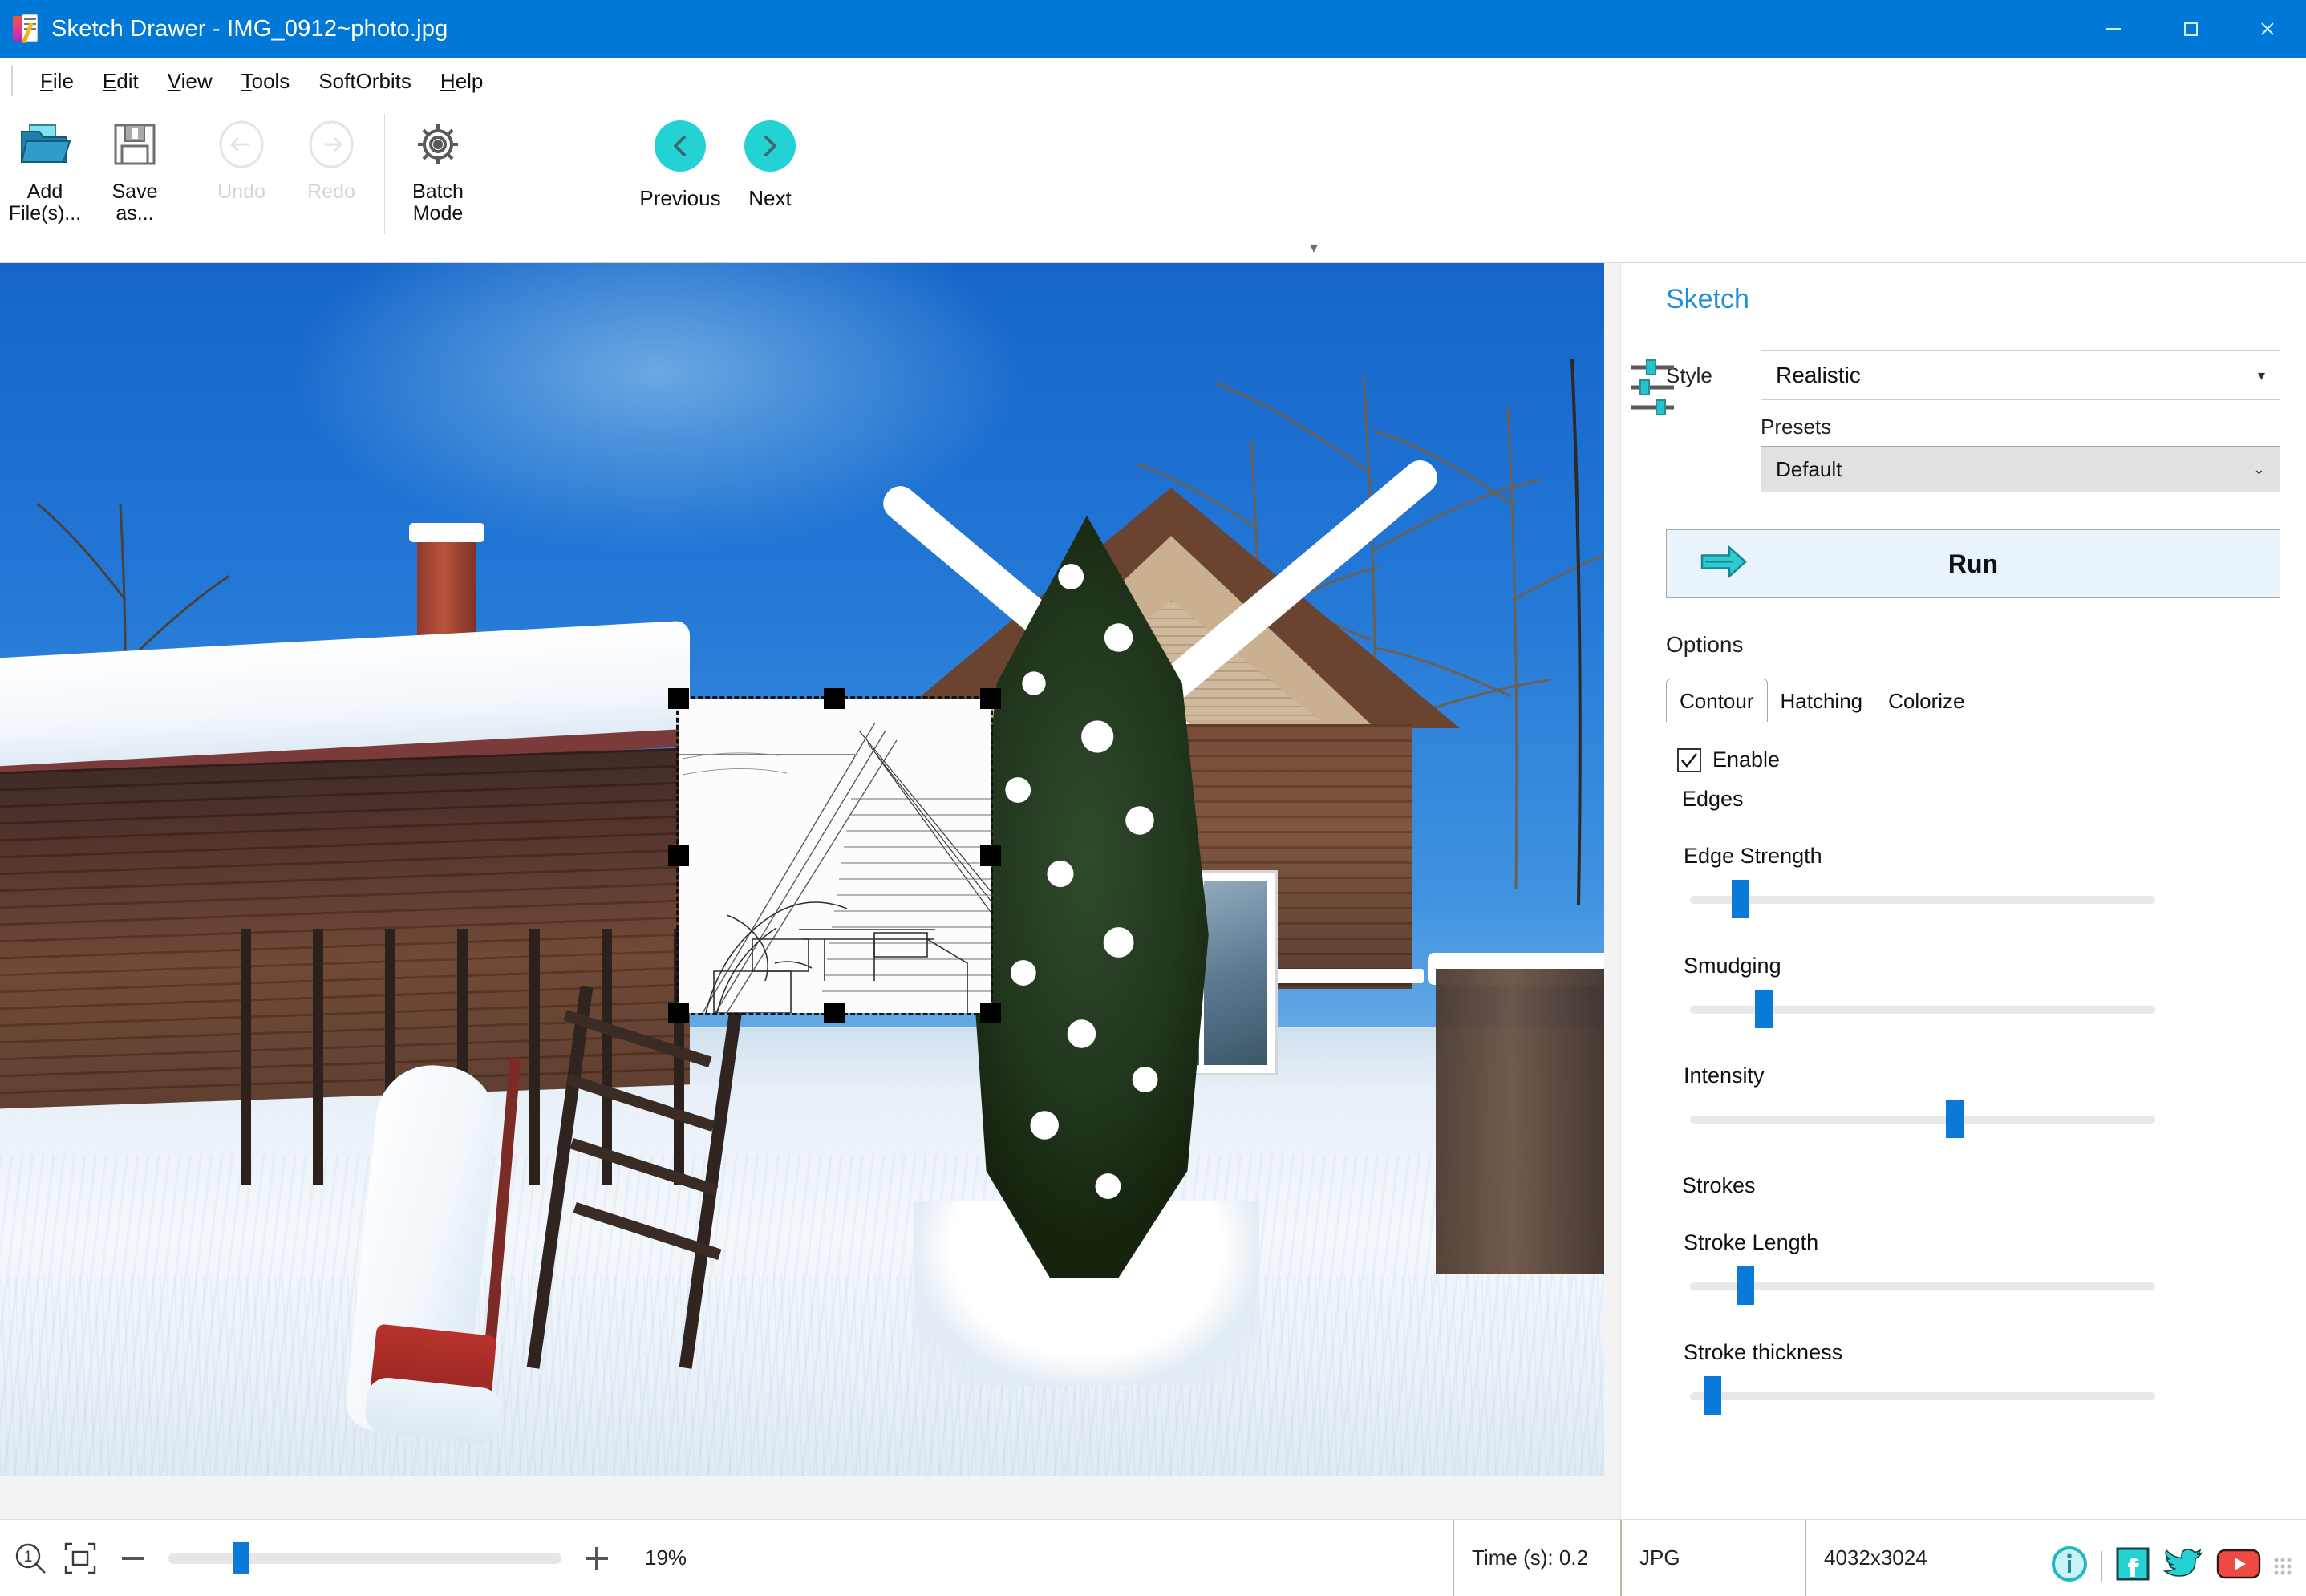  Describe the element at coordinates (1796, 427) in the screenshot. I see `presets-label: Presets` at that location.